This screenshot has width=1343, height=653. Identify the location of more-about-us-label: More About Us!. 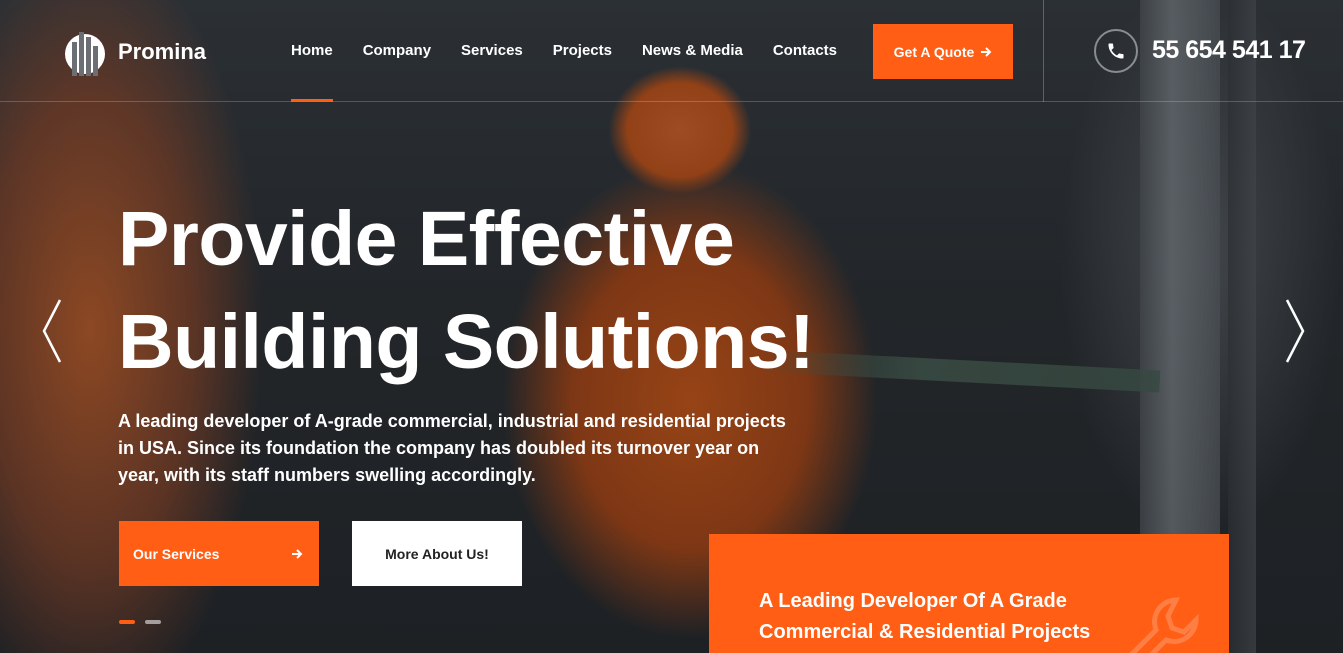
(437, 553).